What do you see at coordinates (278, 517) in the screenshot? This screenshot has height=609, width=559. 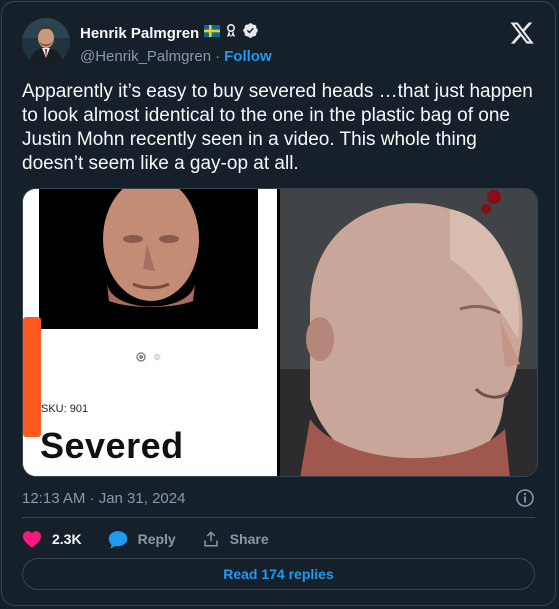 I see `divider` at bounding box center [278, 517].